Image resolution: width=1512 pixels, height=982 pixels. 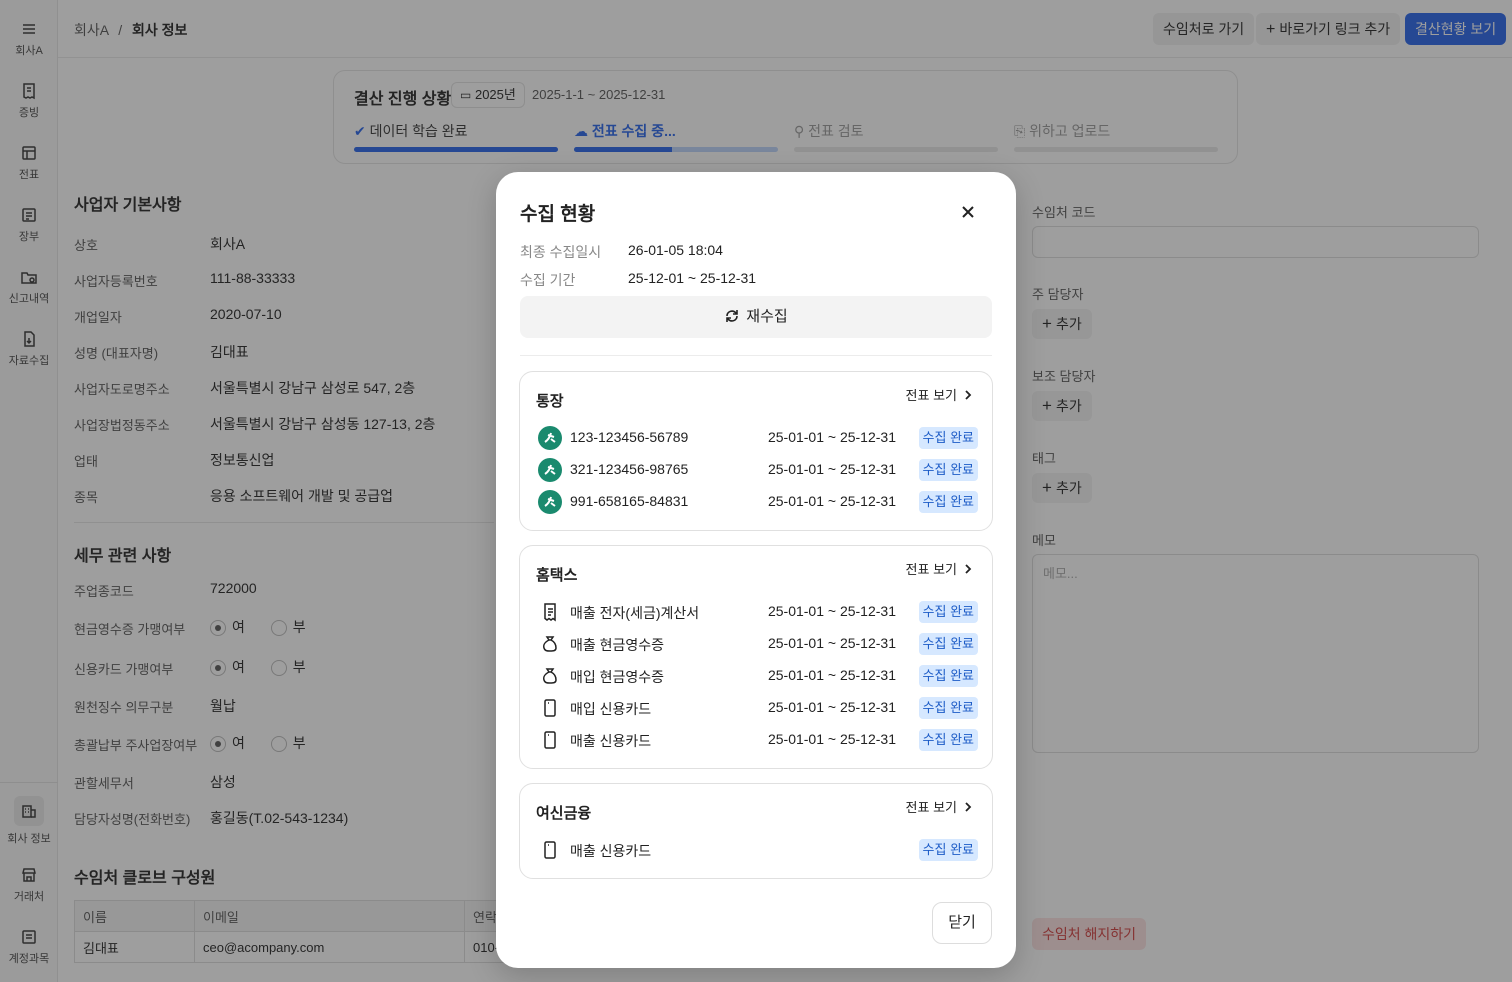 I want to click on account-number: 123-123456-56789, so click(x=629, y=437).